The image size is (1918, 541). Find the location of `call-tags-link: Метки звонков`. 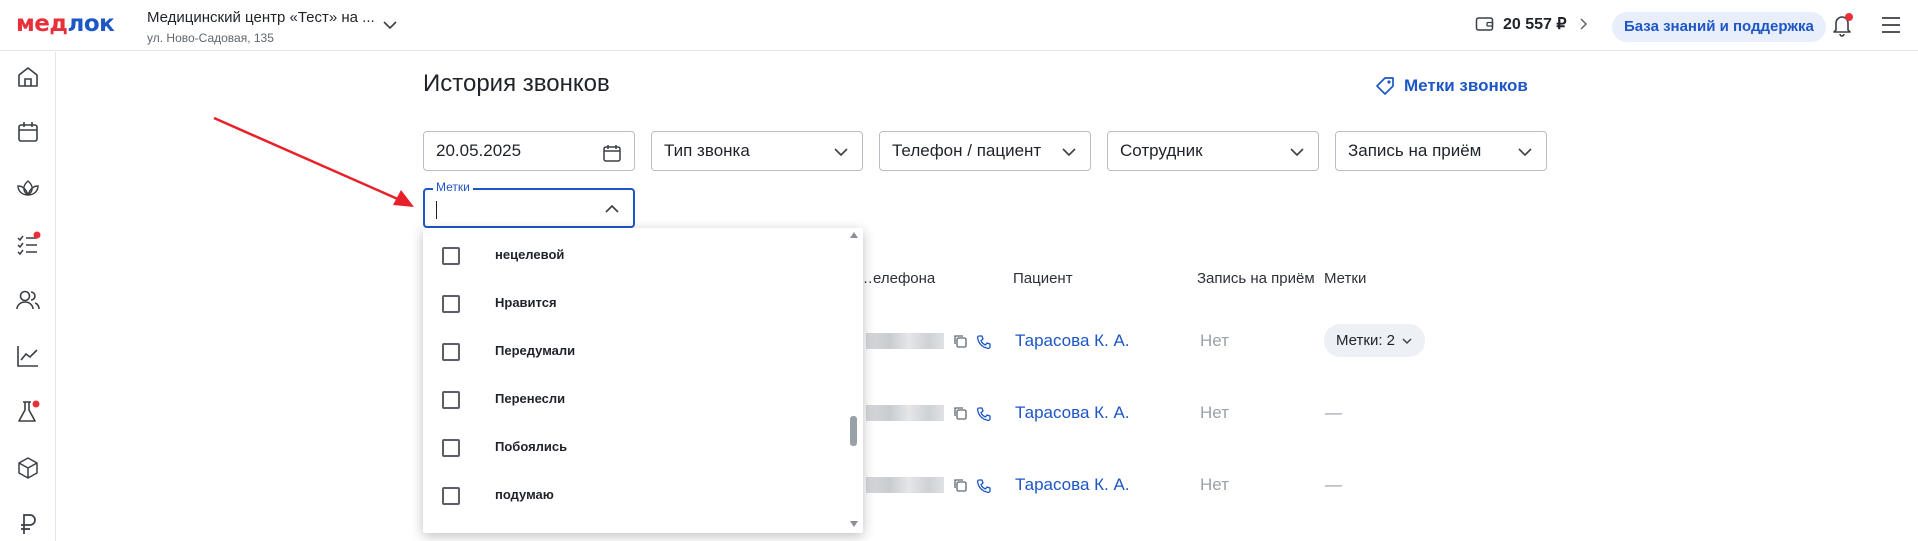

call-tags-link: Метки звонков is located at coordinates (1451, 86).